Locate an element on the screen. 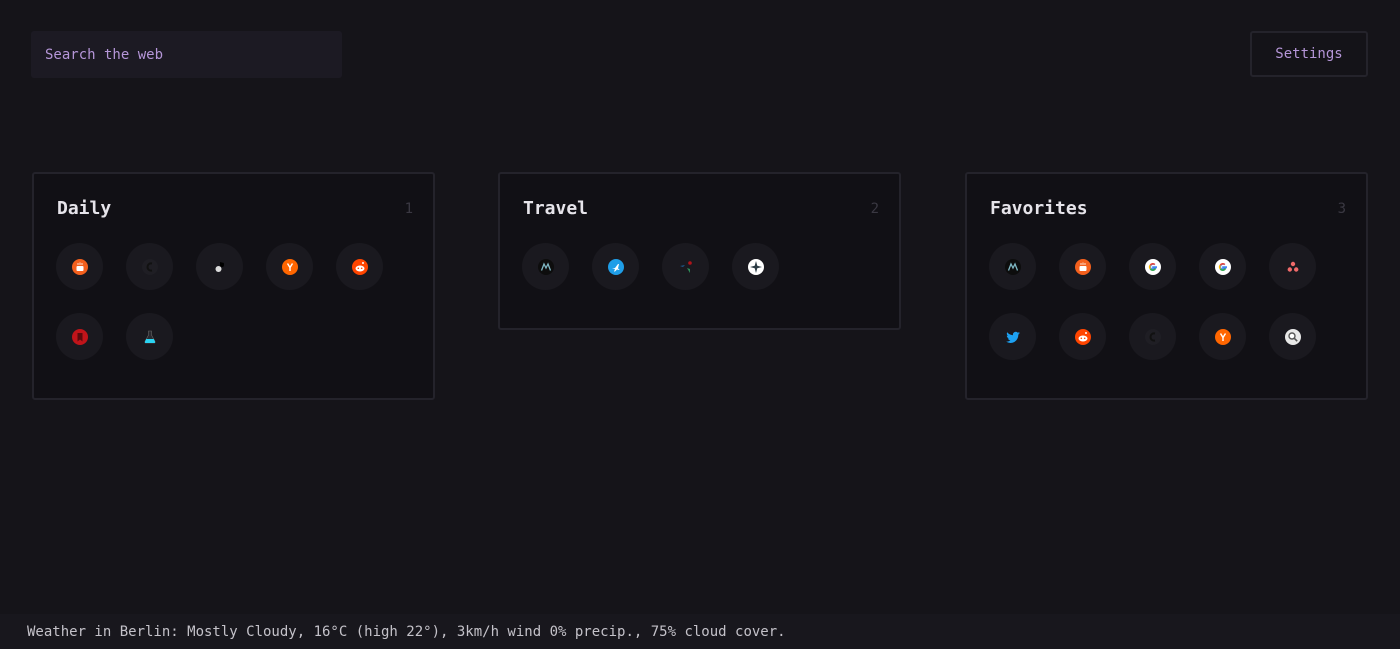 Image resolution: width=1400 pixels, height=649 pixels. twitter-bird-icon is located at coordinates (1012, 337).